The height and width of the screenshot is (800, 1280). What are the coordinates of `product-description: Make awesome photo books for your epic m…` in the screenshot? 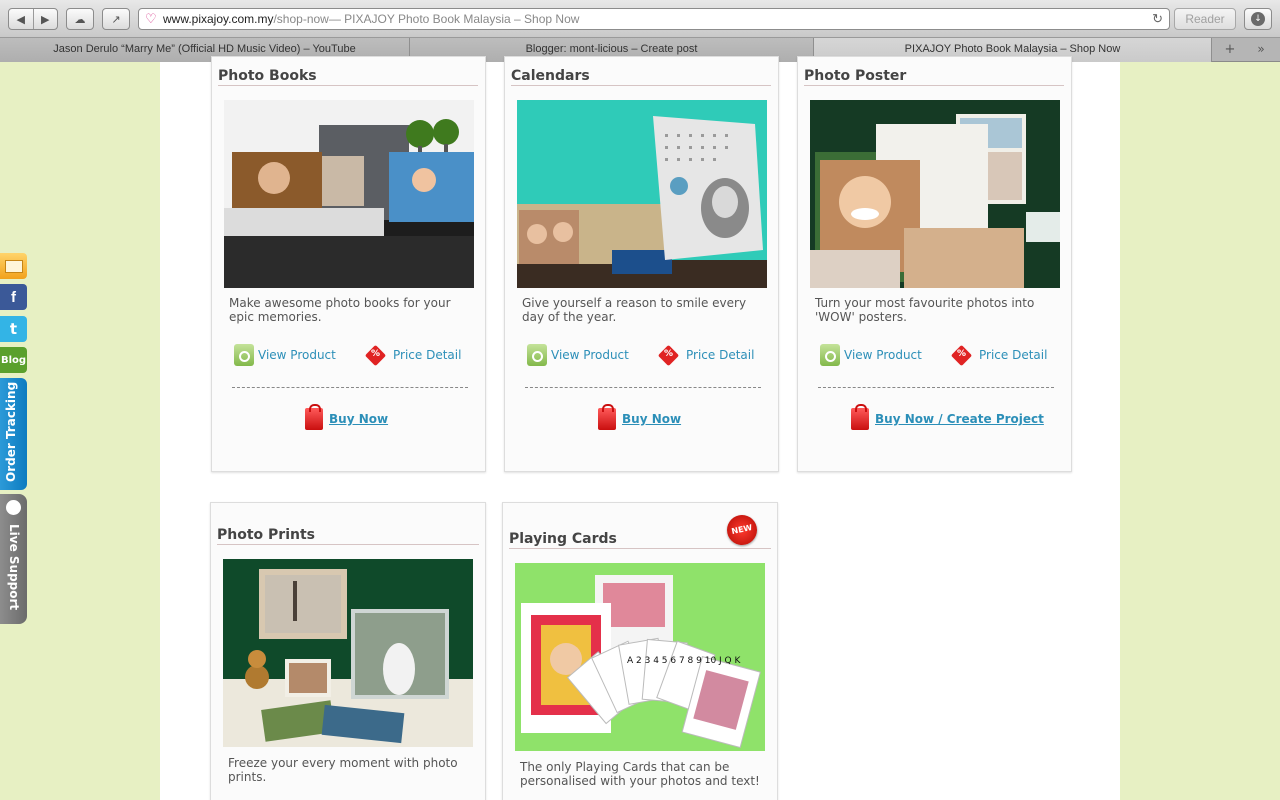 It's located at (340, 310).